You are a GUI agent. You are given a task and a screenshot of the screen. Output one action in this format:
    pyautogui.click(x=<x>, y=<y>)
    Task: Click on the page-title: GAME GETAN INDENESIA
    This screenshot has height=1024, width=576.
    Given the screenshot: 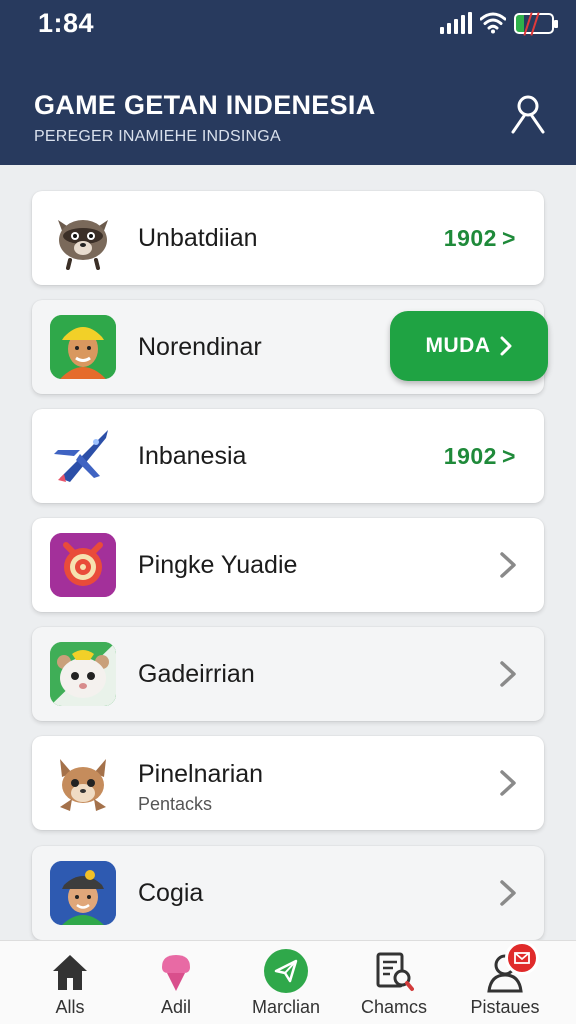 What is the action you would take?
    pyautogui.click(x=205, y=105)
    